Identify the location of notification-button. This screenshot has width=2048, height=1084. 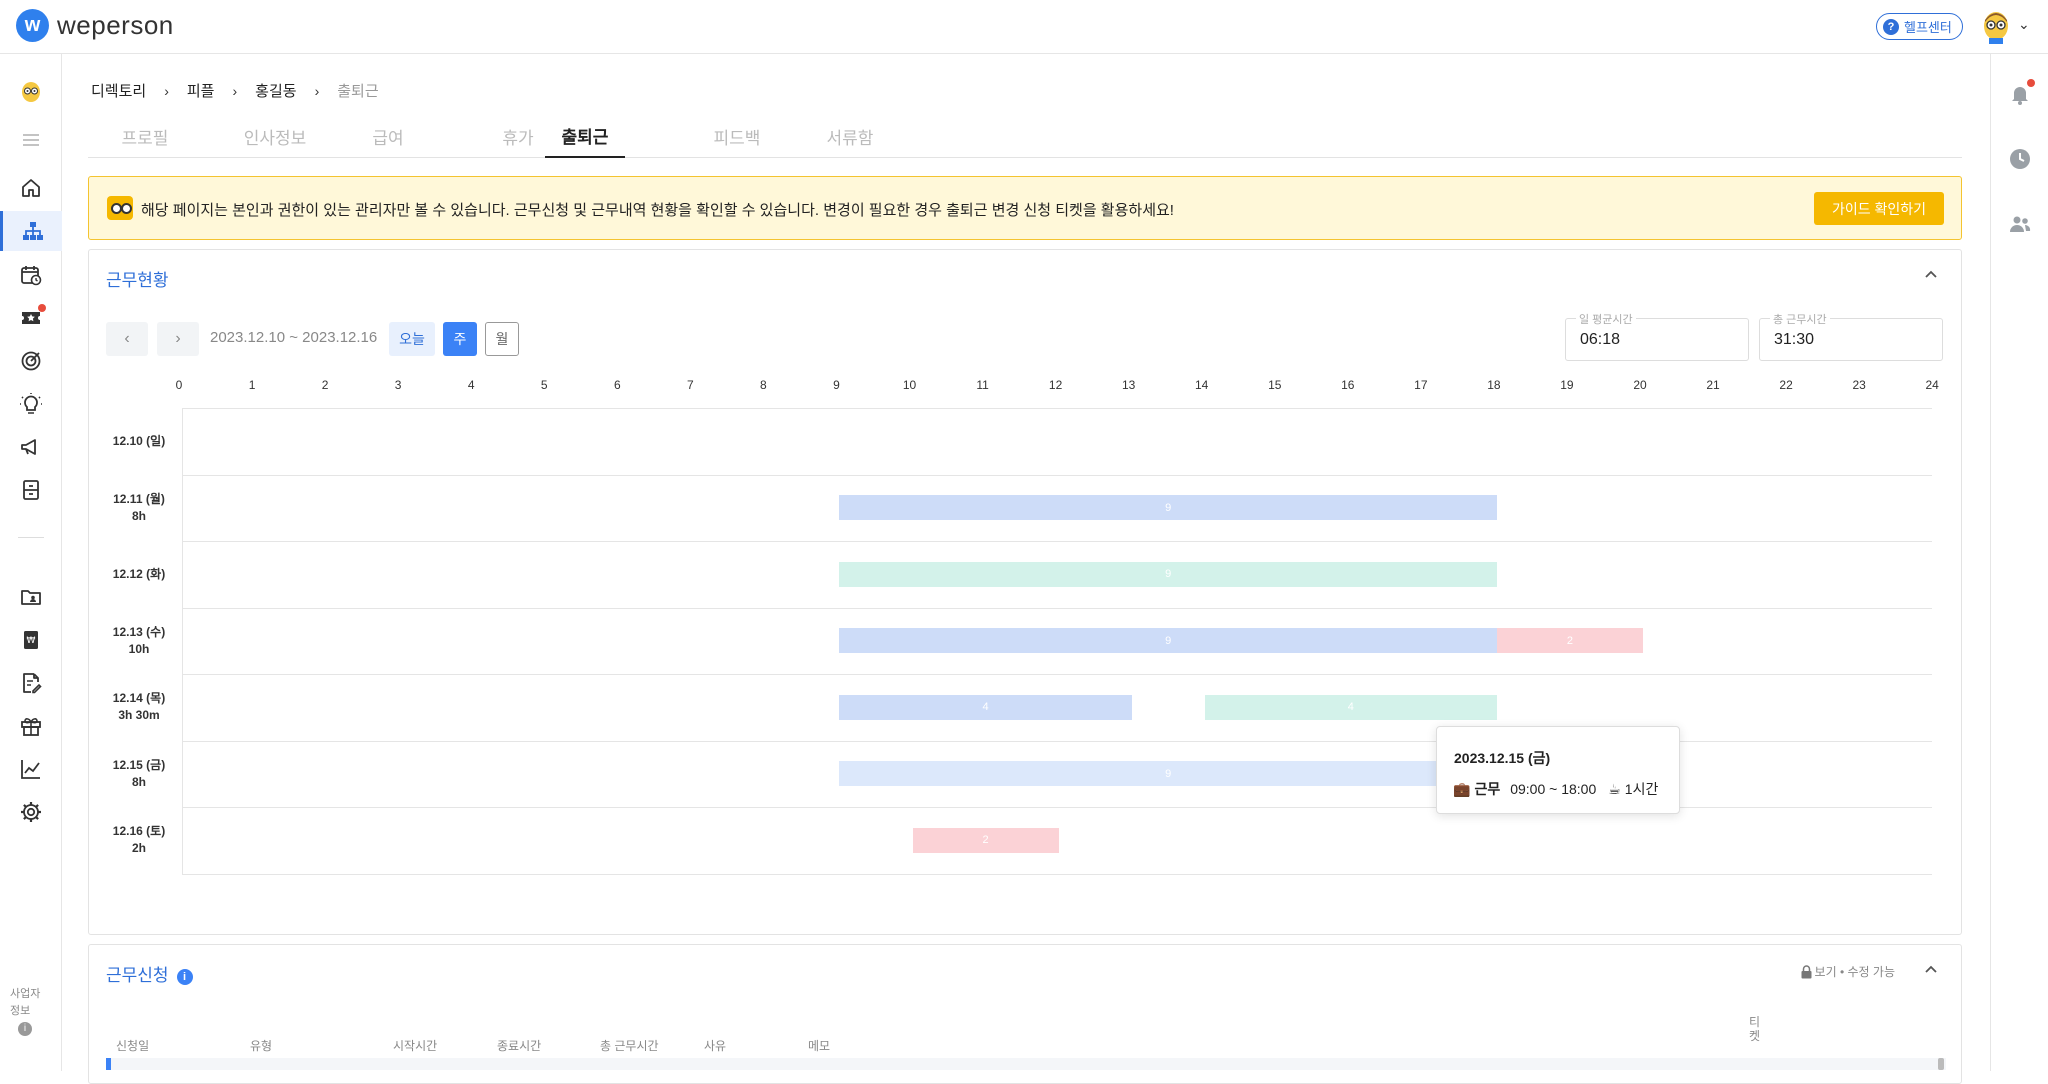
(2020, 94).